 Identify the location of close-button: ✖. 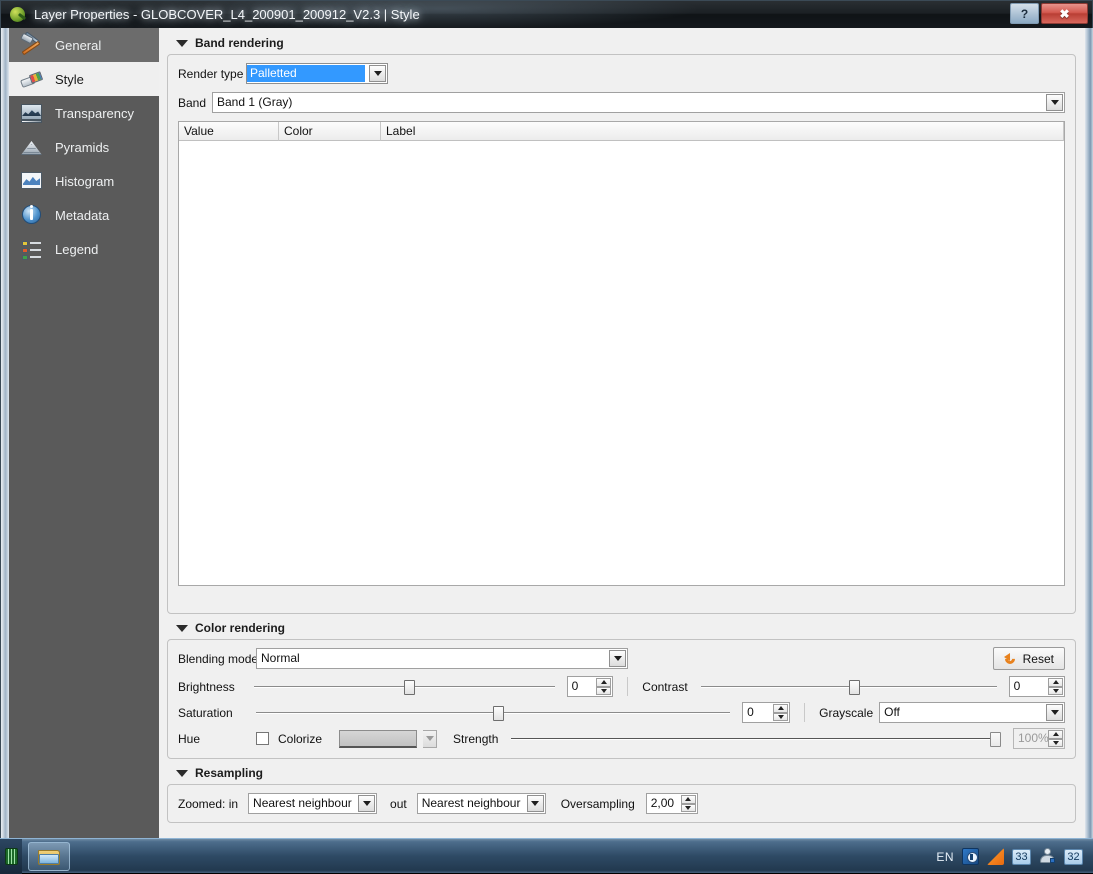
(1064, 13).